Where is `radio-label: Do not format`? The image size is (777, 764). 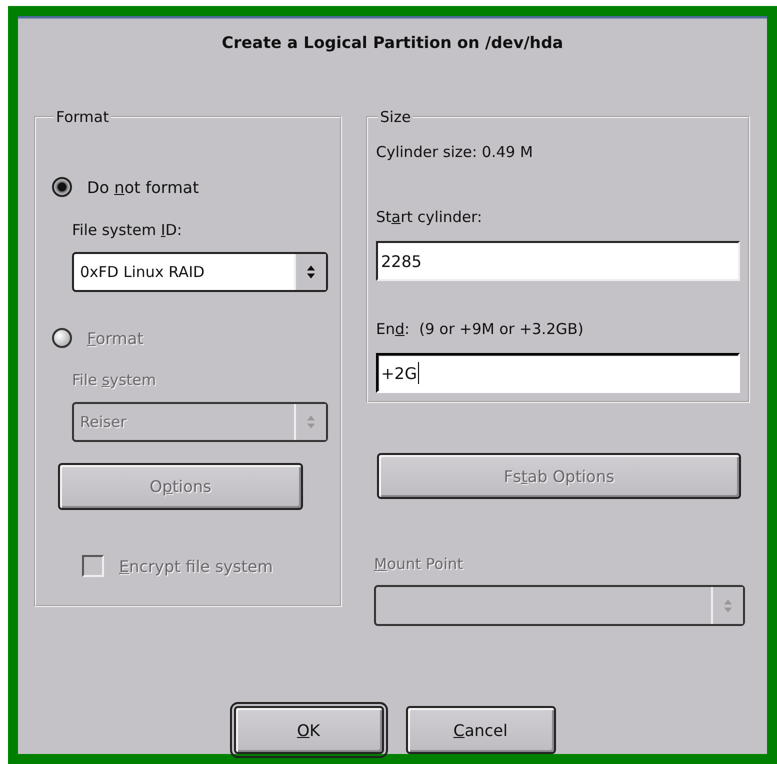 radio-label: Do not format is located at coordinates (143, 187).